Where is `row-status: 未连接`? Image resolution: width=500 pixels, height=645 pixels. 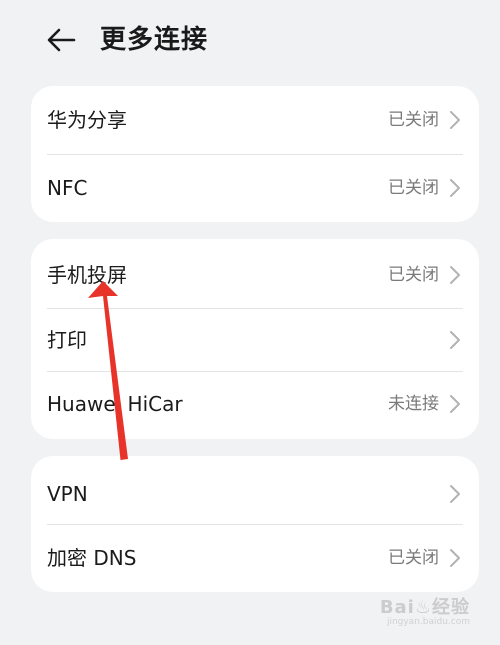
row-status: 未连接 is located at coordinates (413, 404).